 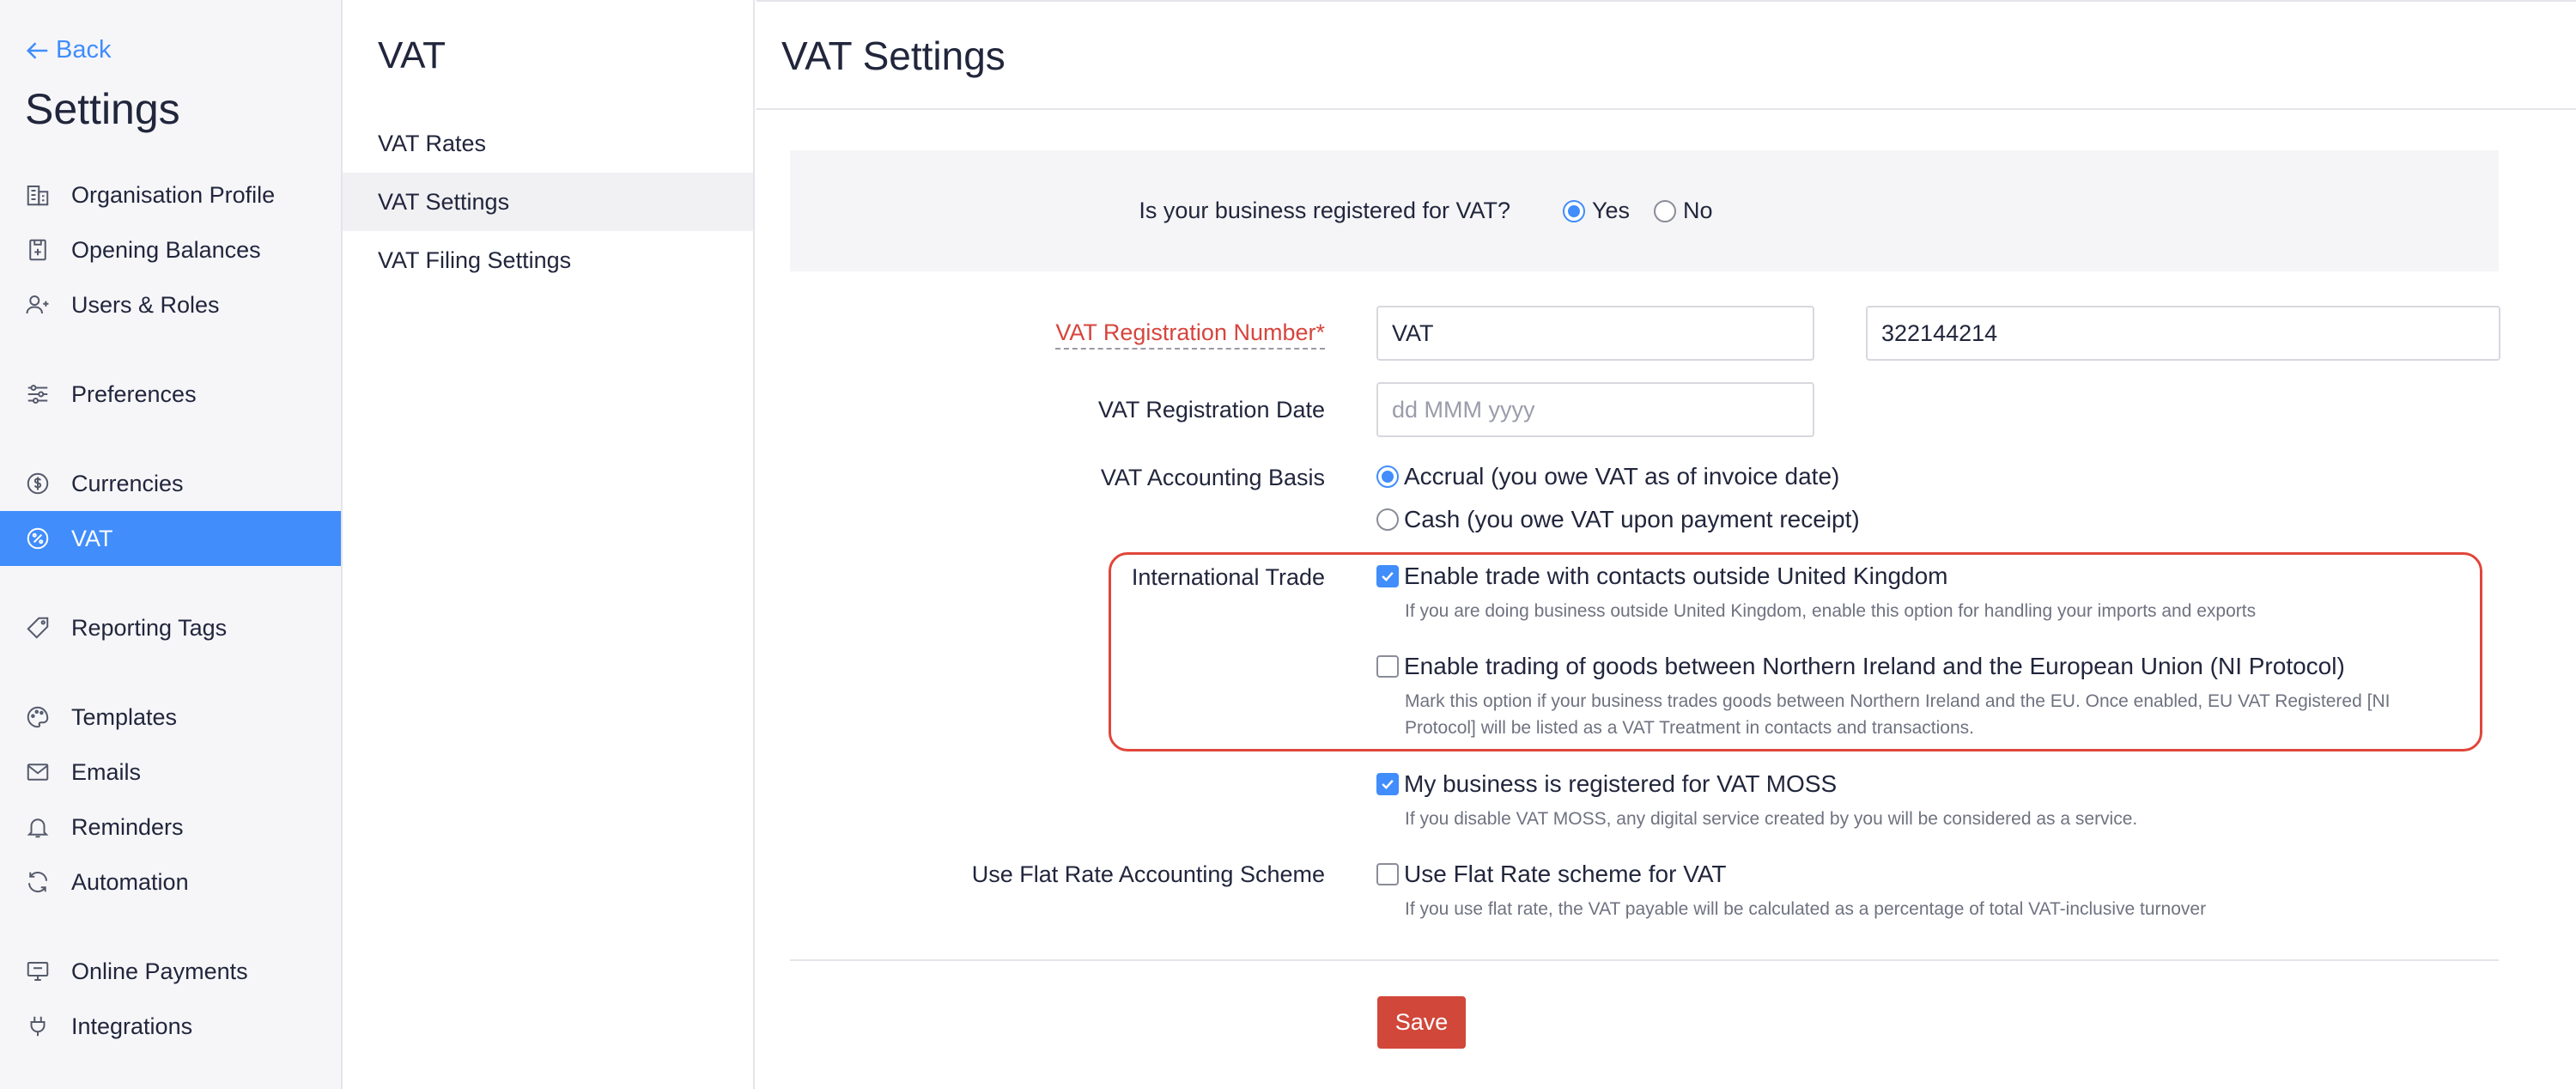 What do you see at coordinates (2183, 333) in the screenshot?
I see `vat-registration-number-input: 322144214` at bounding box center [2183, 333].